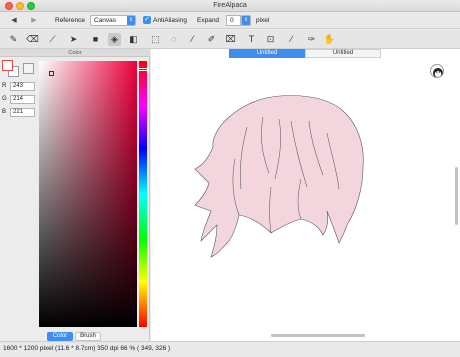 The width and height of the screenshot is (460, 357). What do you see at coordinates (155, 39) in the screenshot?
I see `select-icon: ⬚` at bounding box center [155, 39].